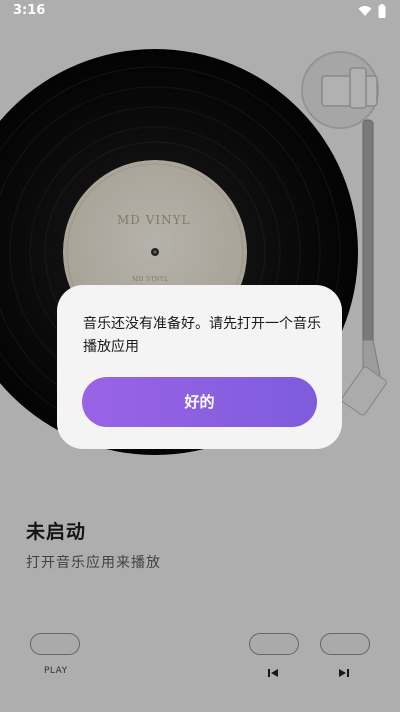 The height and width of the screenshot is (712, 400). What do you see at coordinates (382, 11) in the screenshot?
I see `battery-icon` at bounding box center [382, 11].